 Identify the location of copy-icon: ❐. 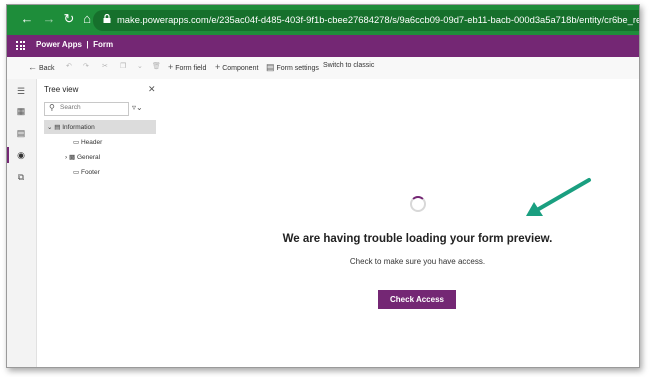
(123, 66).